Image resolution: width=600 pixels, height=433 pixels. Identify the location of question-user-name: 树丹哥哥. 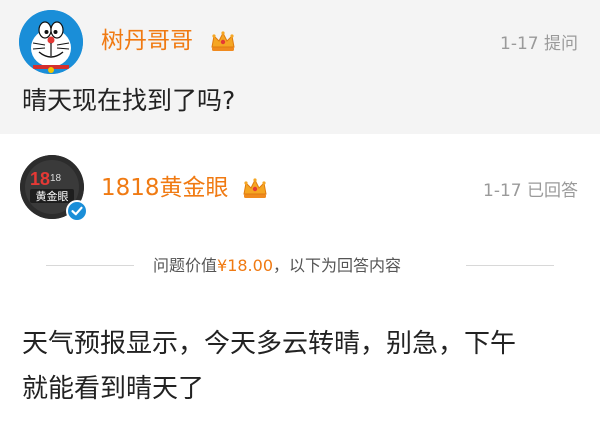
(147, 41).